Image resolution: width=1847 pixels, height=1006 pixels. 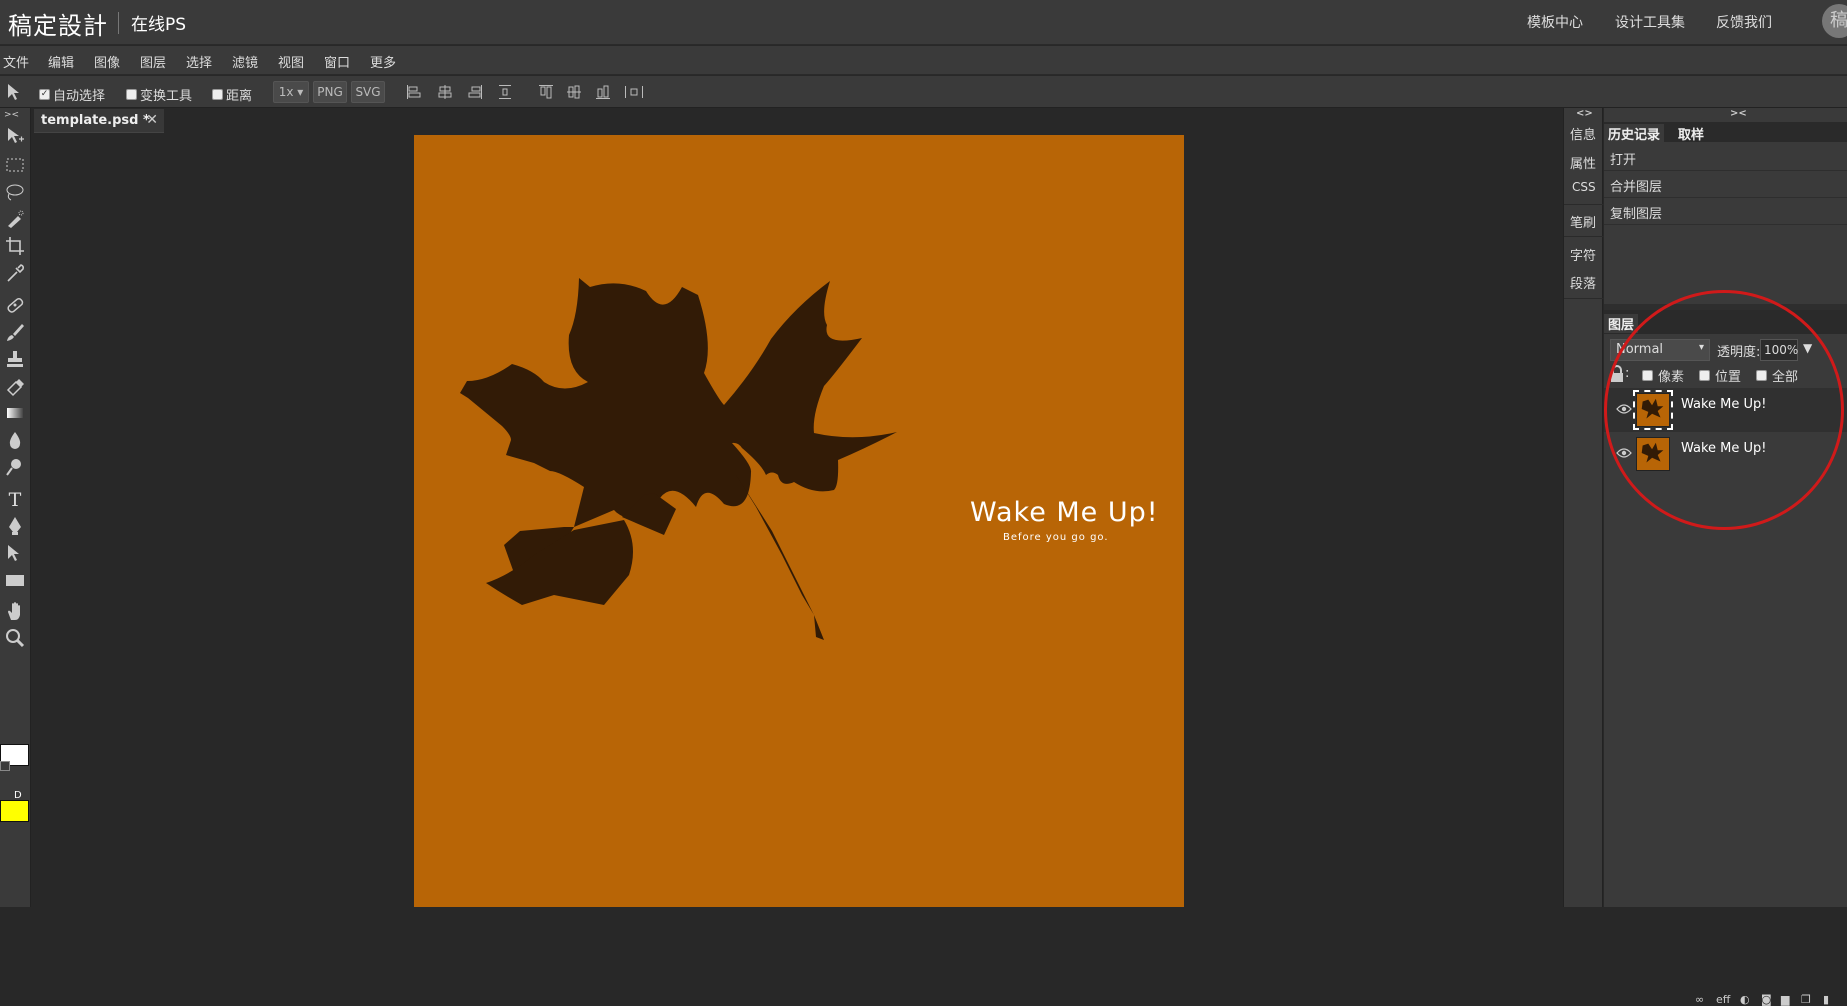 What do you see at coordinates (923, 22) in the screenshot?
I see `top-bar: 稿定設計 在线PS 模板中心 设计工具集 反馈我们 稿` at bounding box center [923, 22].